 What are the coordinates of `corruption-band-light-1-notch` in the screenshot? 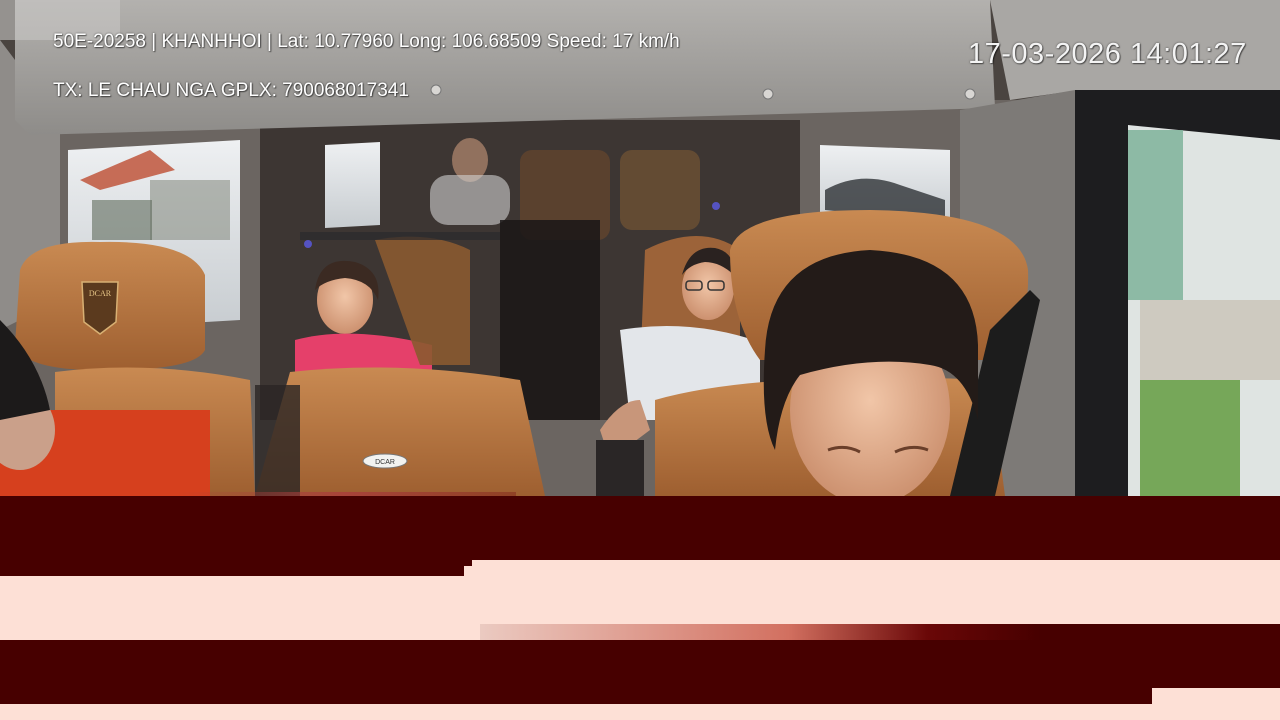 It's located at (468, 571).